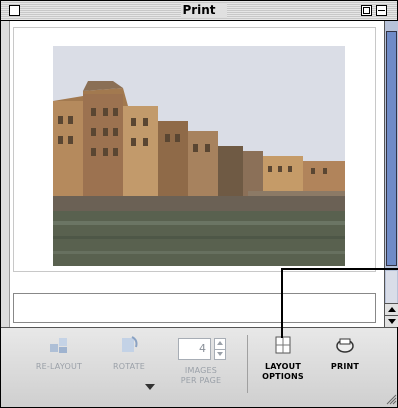  Describe the element at coordinates (391, 287) in the screenshot. I see `scroll-track` at that location.